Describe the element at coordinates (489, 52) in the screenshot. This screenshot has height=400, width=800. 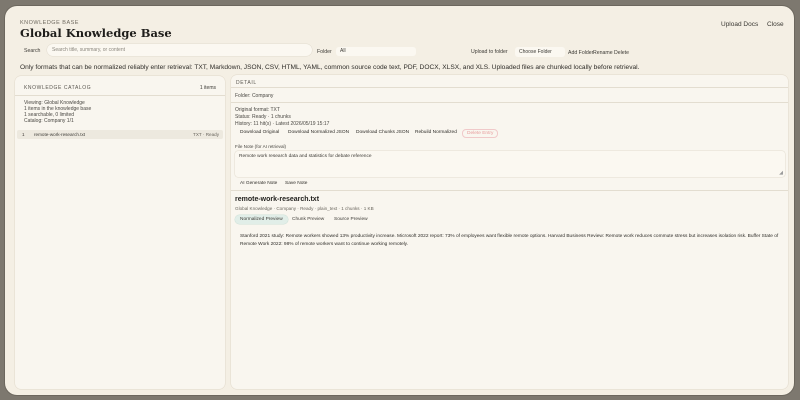
I see `upload-to-folder-label: Upload to folder` at that location.